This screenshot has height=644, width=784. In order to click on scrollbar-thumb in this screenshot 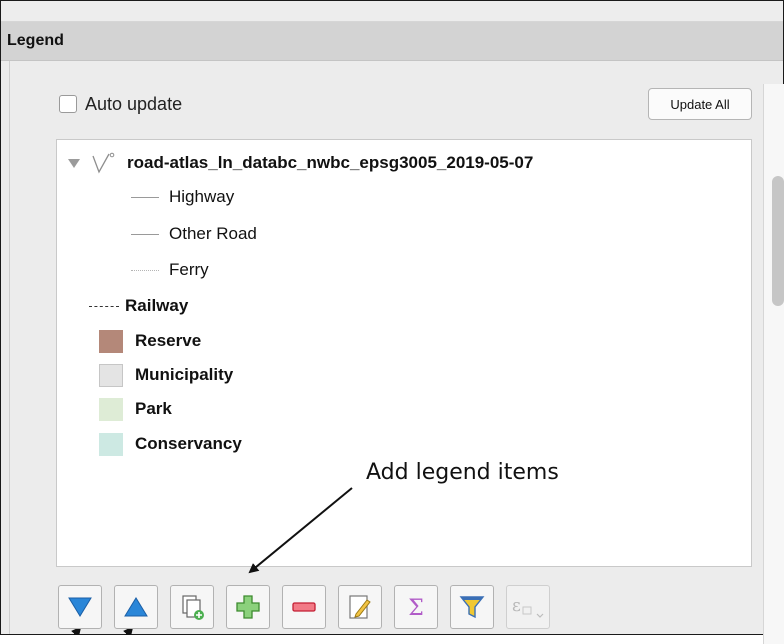, I will do `click(778, 241)`.